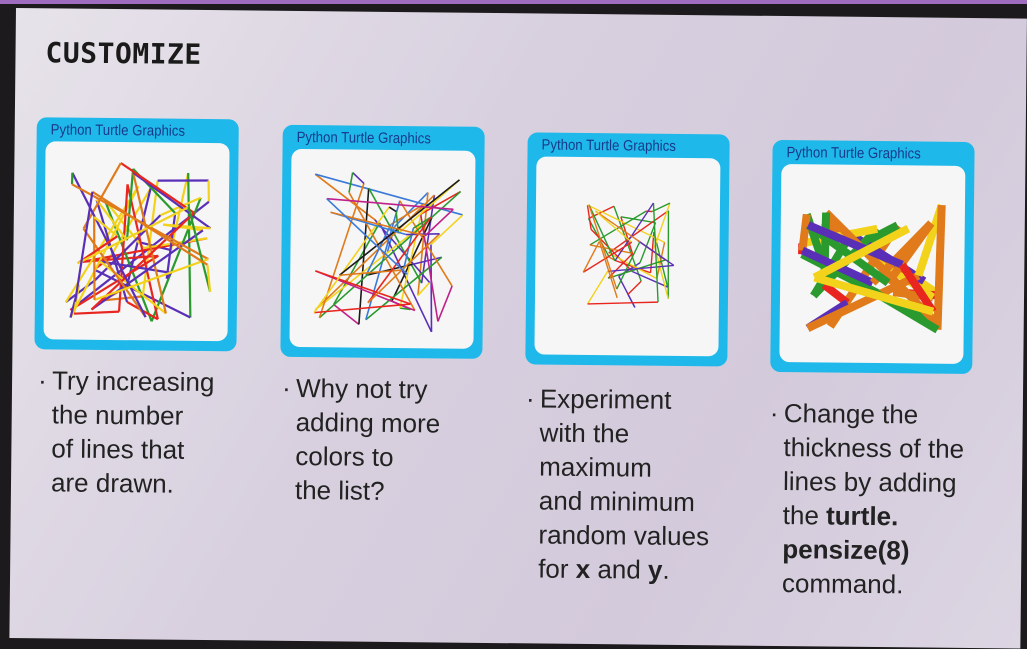 The width and height of the screenshot is (1027, 649). I want to click on code-pensize: pensize(8), so click(846, 550).